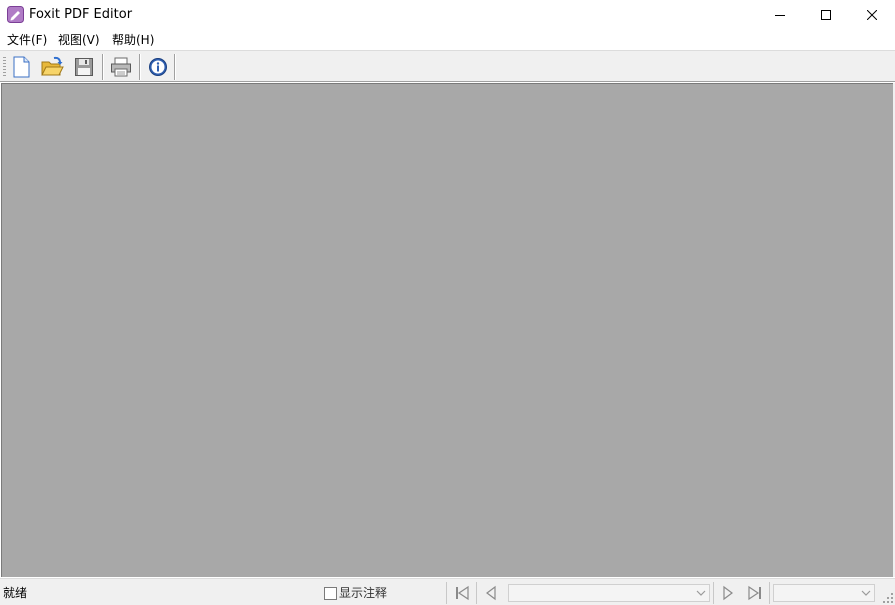 The height and width of the screenshot is (605, 895). What do you see at coordinates (330, 593) in the screenshot?
I see `show-annotations-checkbox` at bounding box center [330, 593].